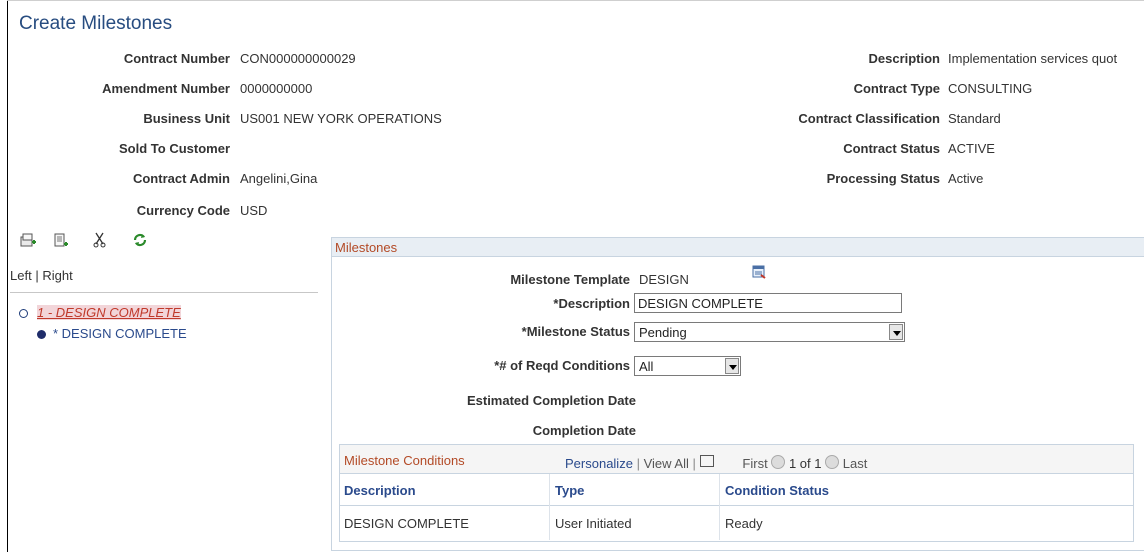 This screenshot has width=1144, height=552. What do you see at coordinates (21, 275) in the screenshot?
I see `left-link: Left` at bounding box center [21, 275].